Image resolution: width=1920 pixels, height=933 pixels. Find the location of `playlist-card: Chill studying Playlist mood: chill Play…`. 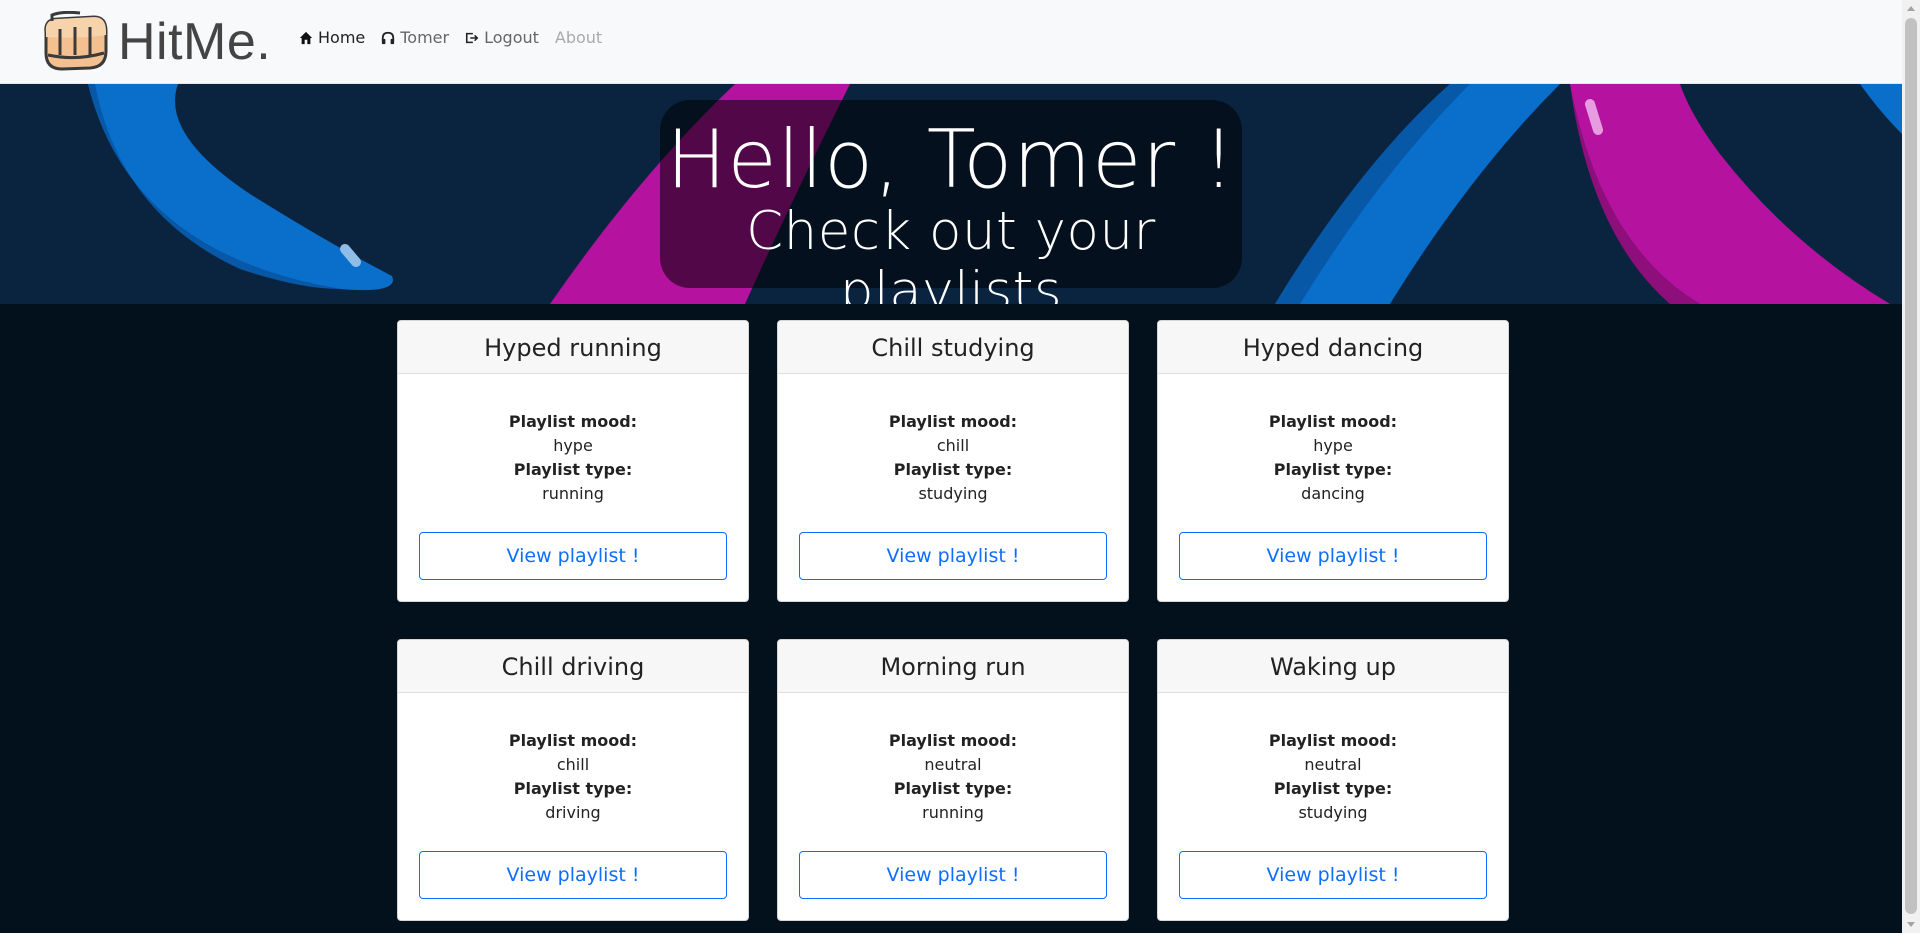

playlist-card: Chill studying Playlist mood: chill Play… is located at coordinates (953, 461).